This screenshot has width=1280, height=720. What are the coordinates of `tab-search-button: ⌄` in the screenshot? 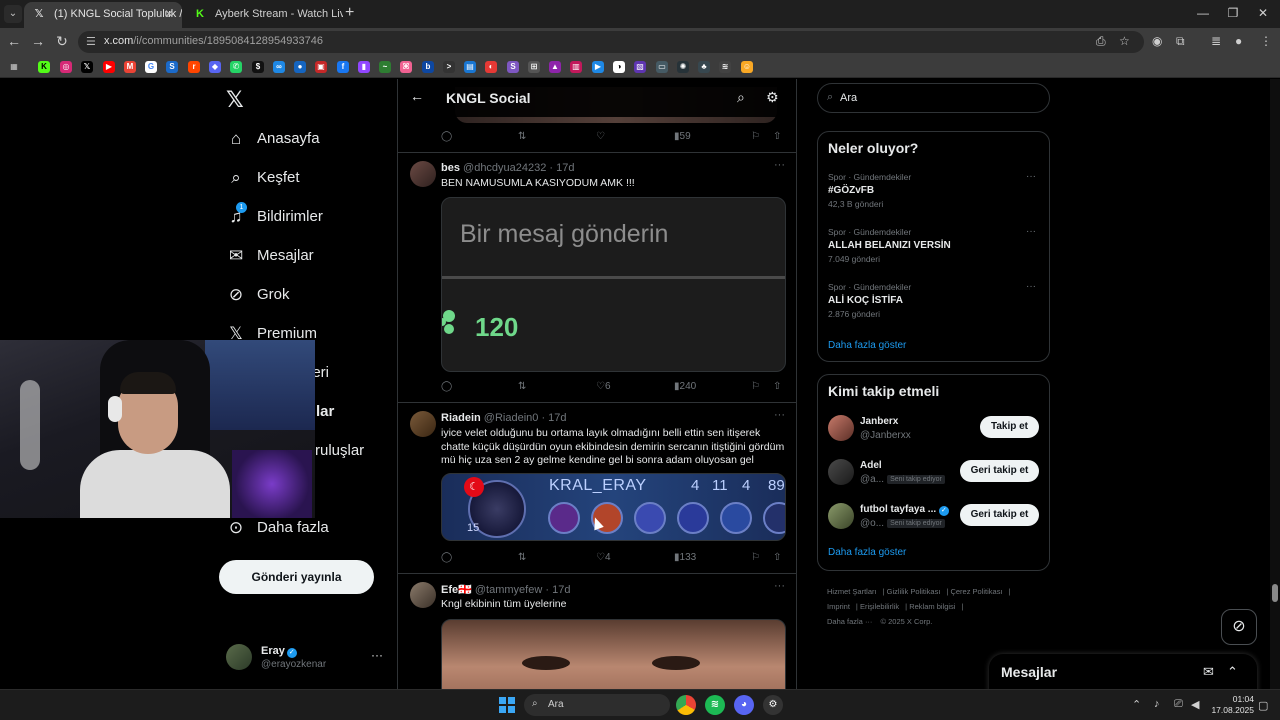 It's located at (13, 14).